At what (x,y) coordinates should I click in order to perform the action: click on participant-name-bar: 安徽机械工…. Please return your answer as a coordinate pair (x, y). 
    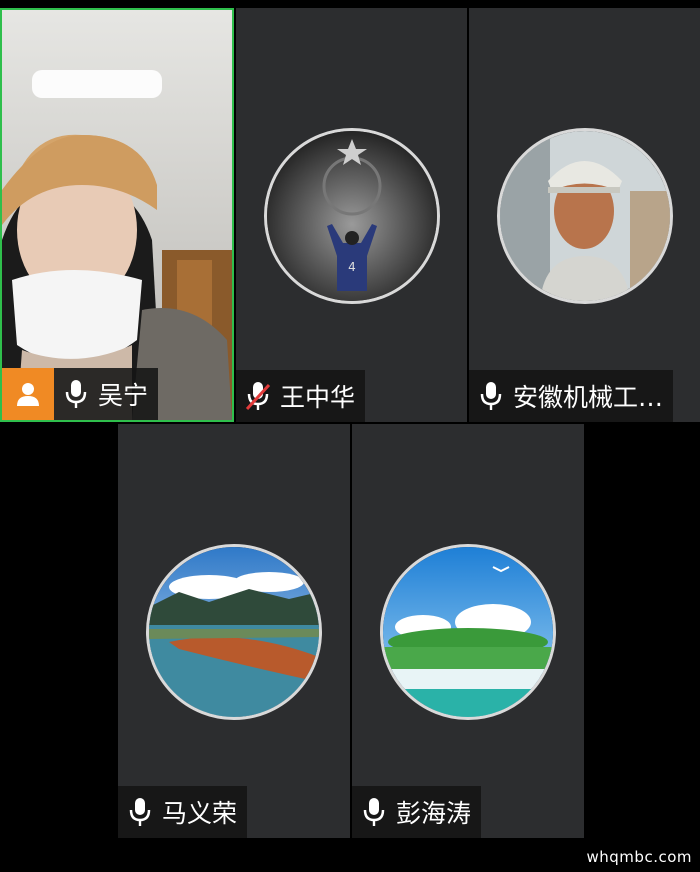
    Looking at the image, I should click on (571, 396).